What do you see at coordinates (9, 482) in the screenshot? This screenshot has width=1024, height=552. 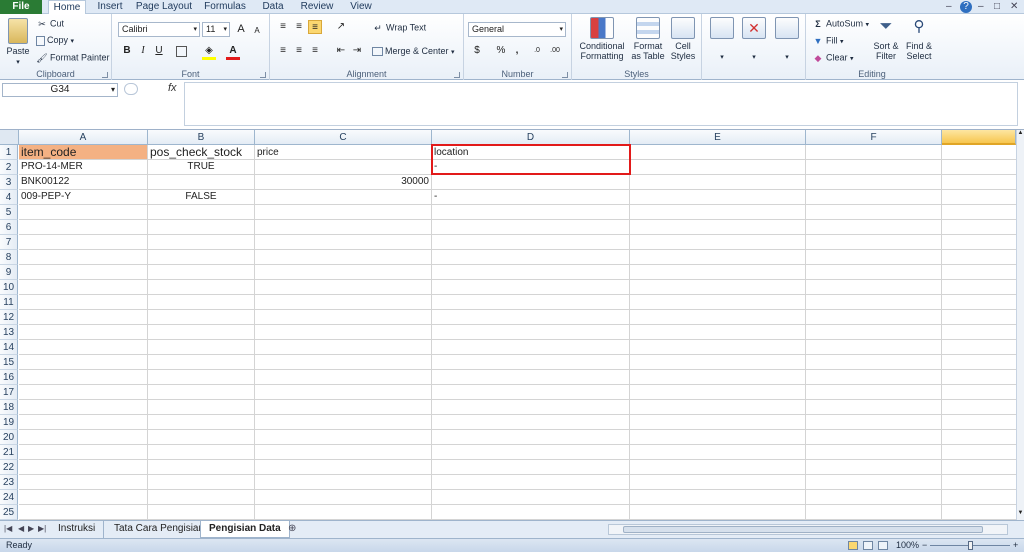 I see `row-header: 23` at bounding box center [9, 482].